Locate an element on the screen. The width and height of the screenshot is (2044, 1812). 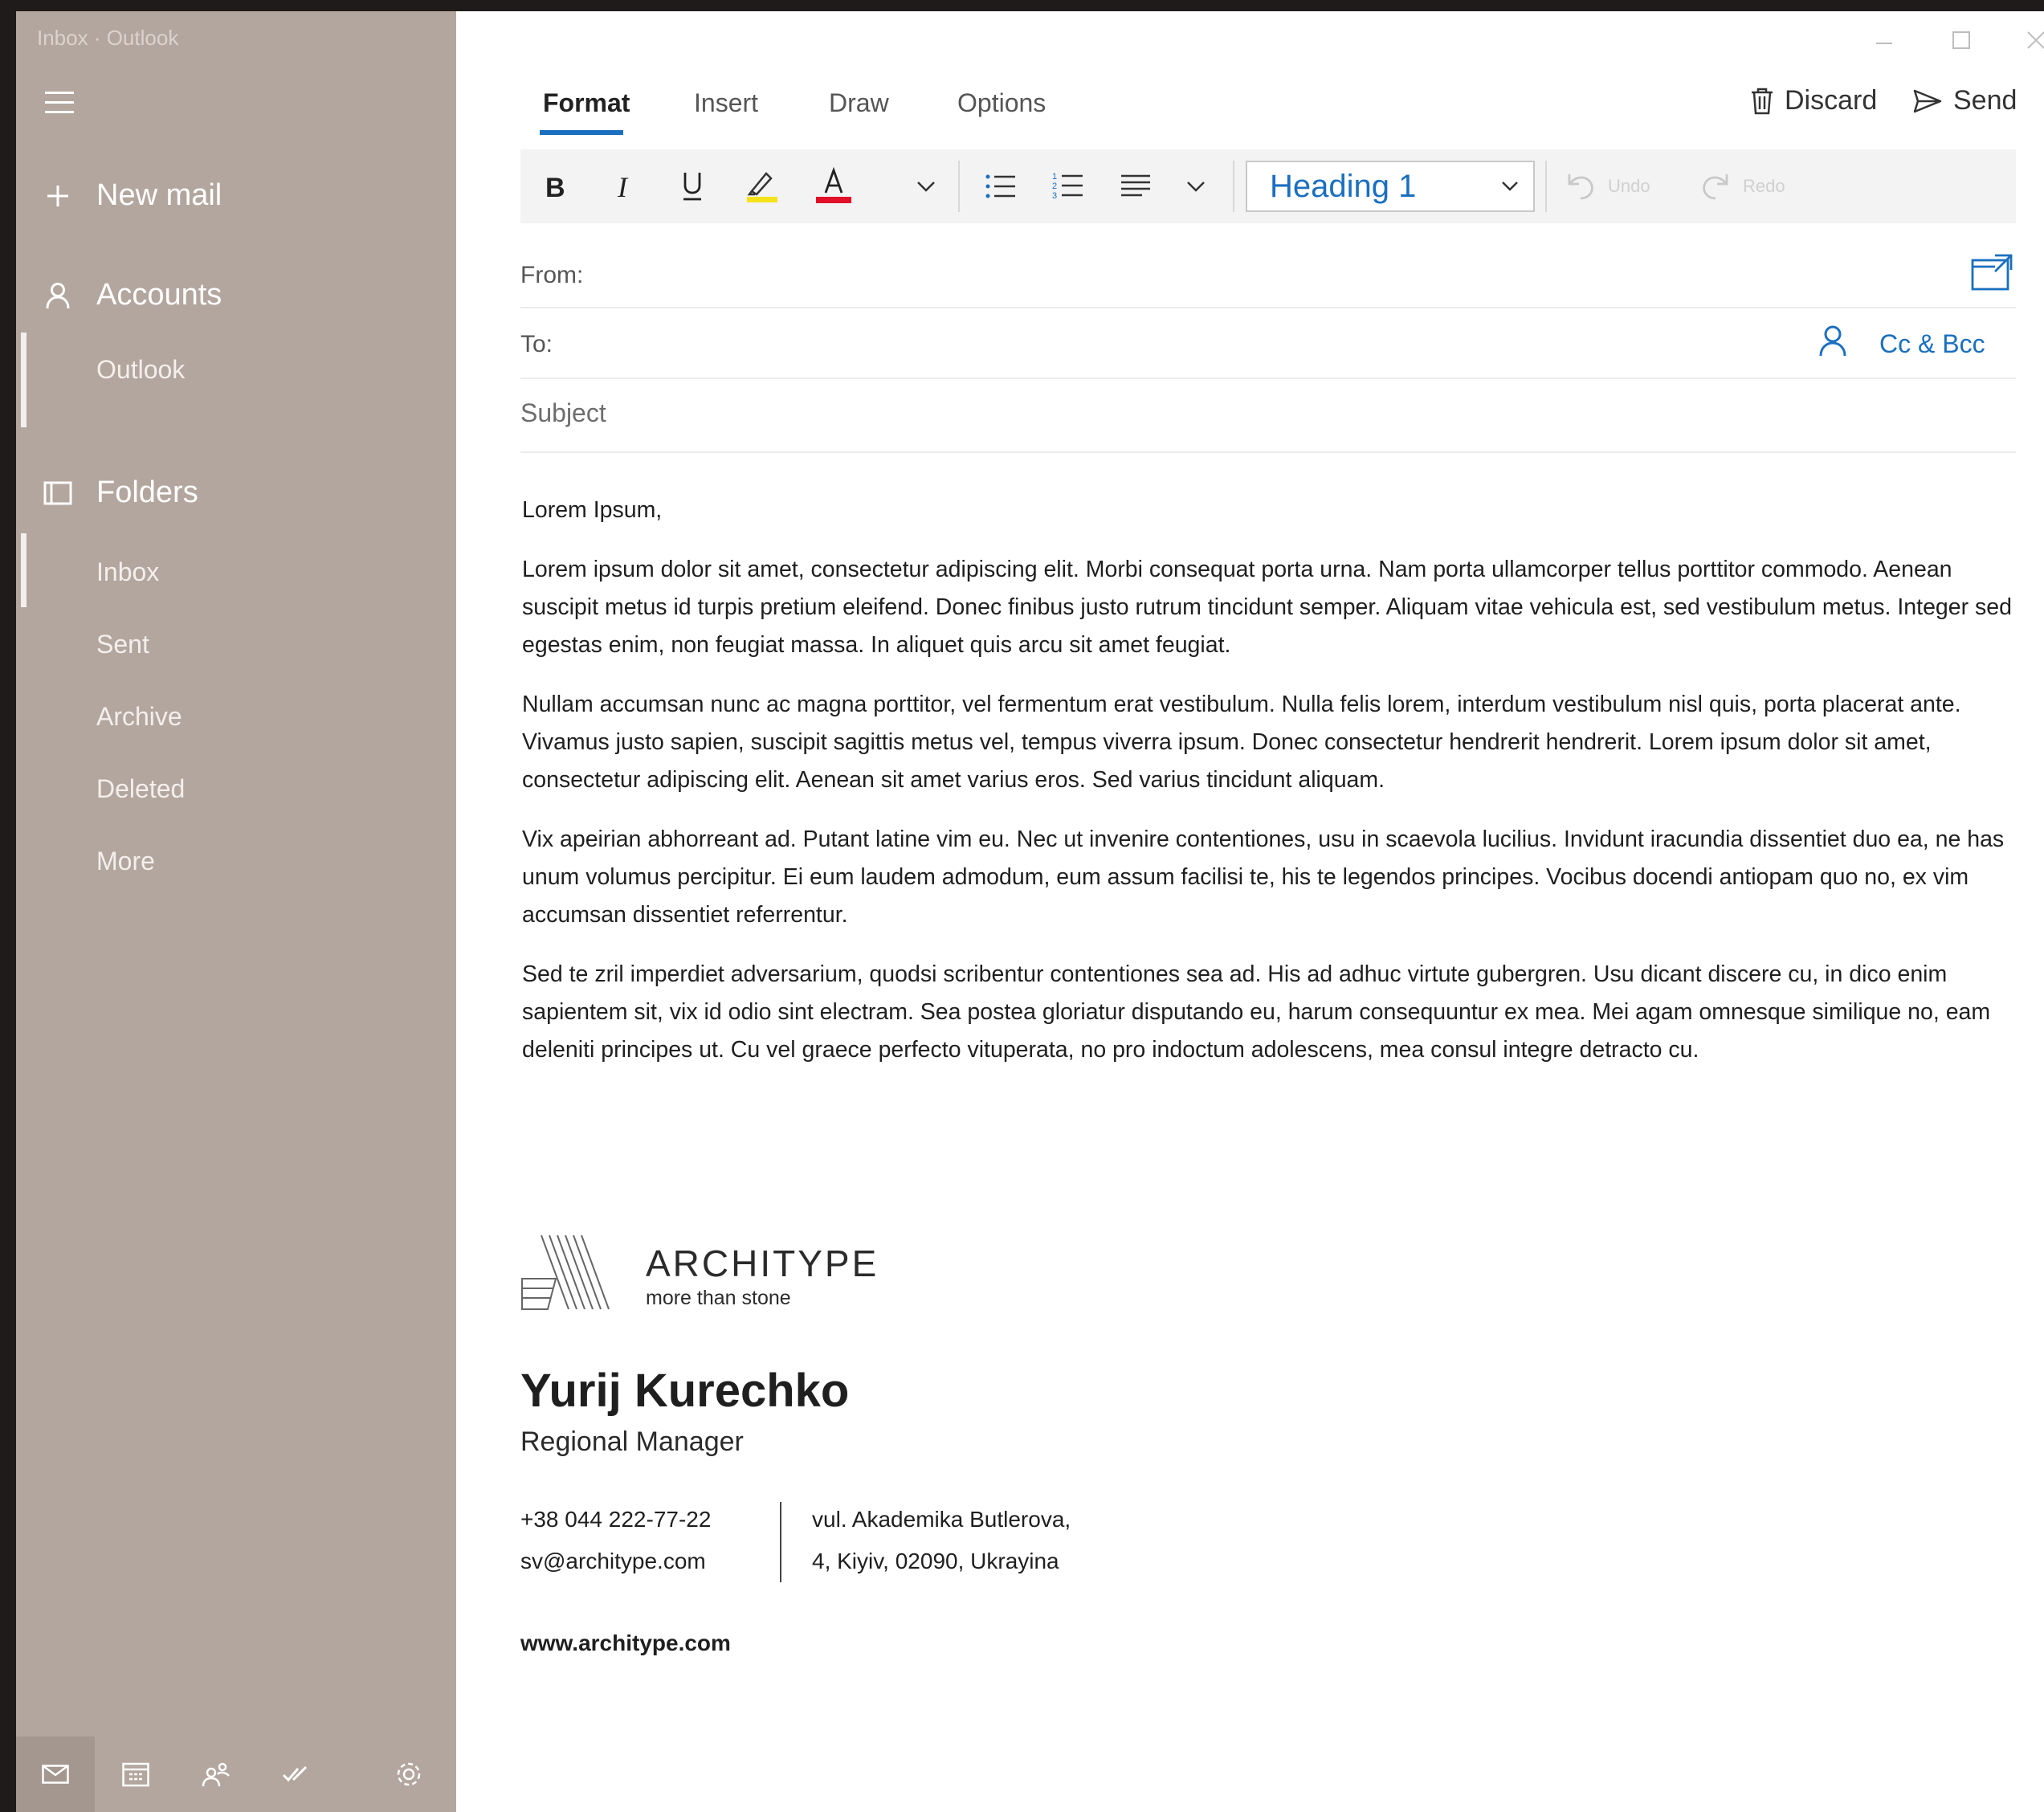
italic-icon: I is located at coordinates (623, 186).